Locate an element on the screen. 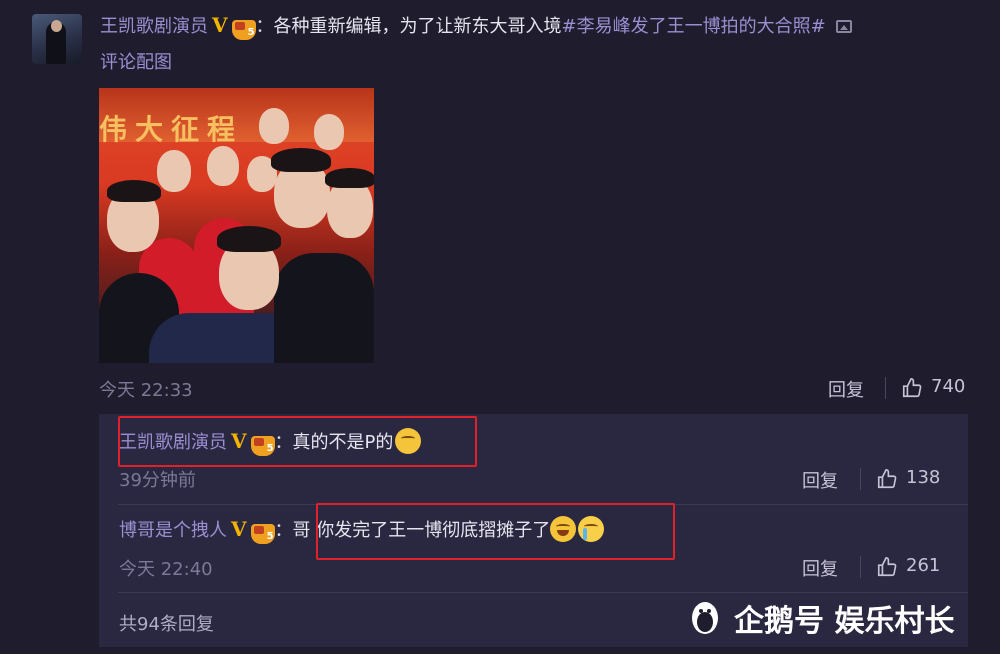 This screenshot has width=1000, height=654. like-button: 740 is located at coordinates (933, 386).